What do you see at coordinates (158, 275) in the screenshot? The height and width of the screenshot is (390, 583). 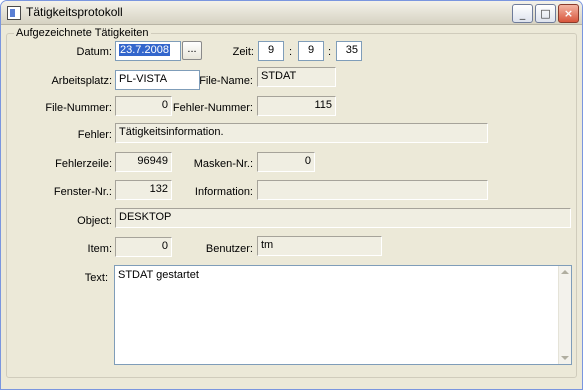 I see `text-value: STDAT gestartet` at bounding box center [158, 275].